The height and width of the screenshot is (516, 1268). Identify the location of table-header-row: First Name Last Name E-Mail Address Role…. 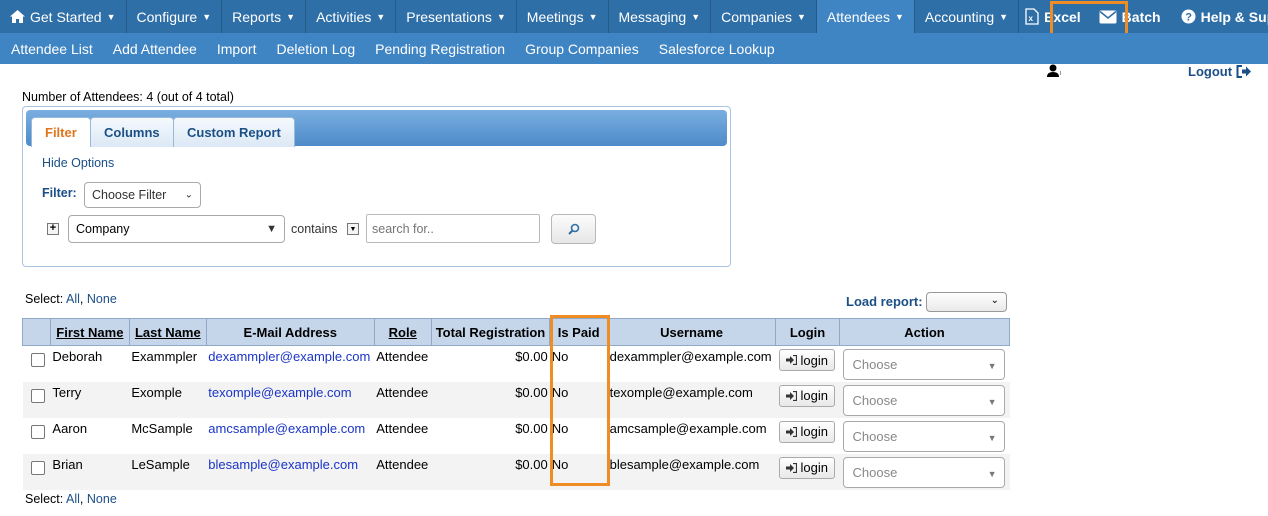
(516, 332).